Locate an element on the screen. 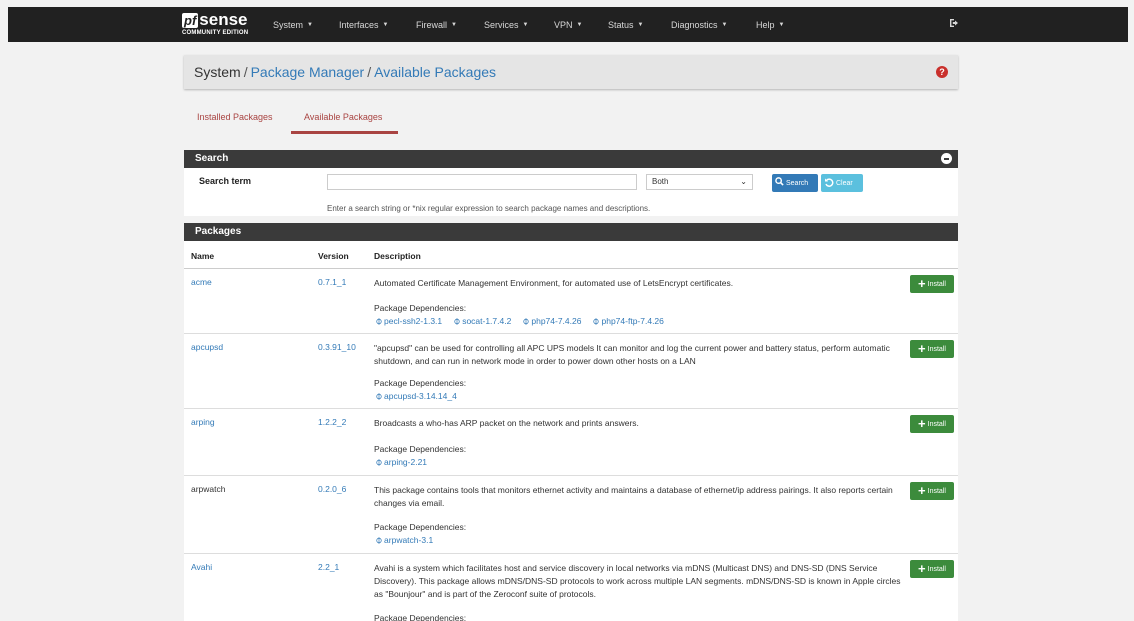  search-button: Search is located at coordinates (795, 183).